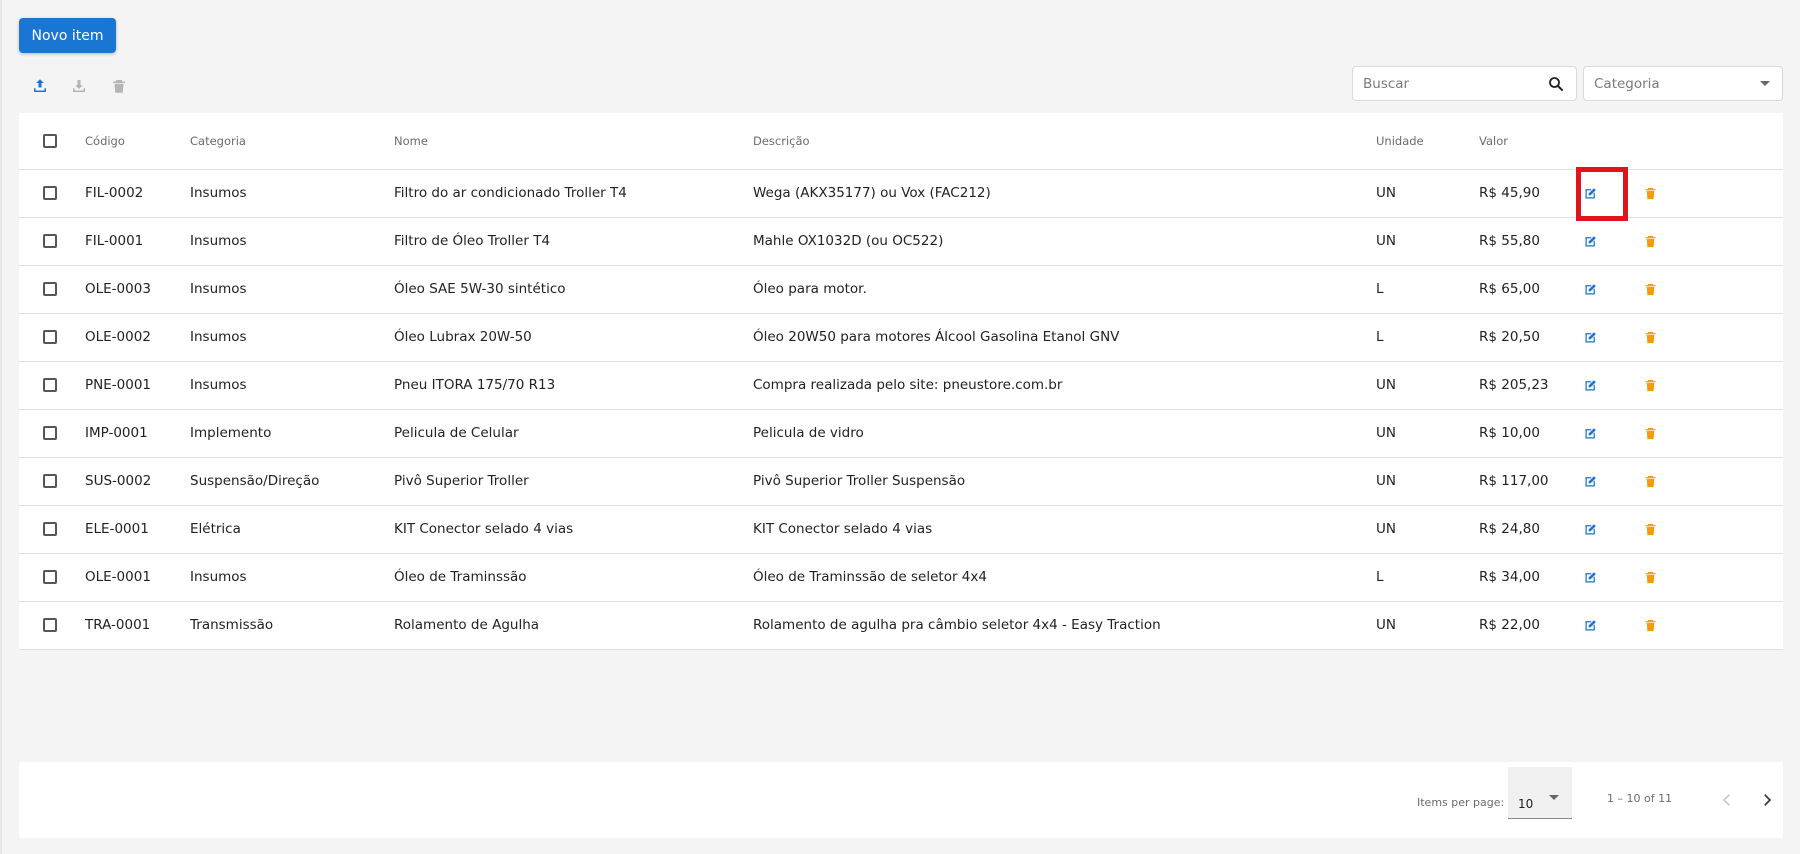 The image size is (1800, 854). Describe the element at coordinates (116, 433) in the screenshot. I see `cell-code: IMP-0001` at that location.